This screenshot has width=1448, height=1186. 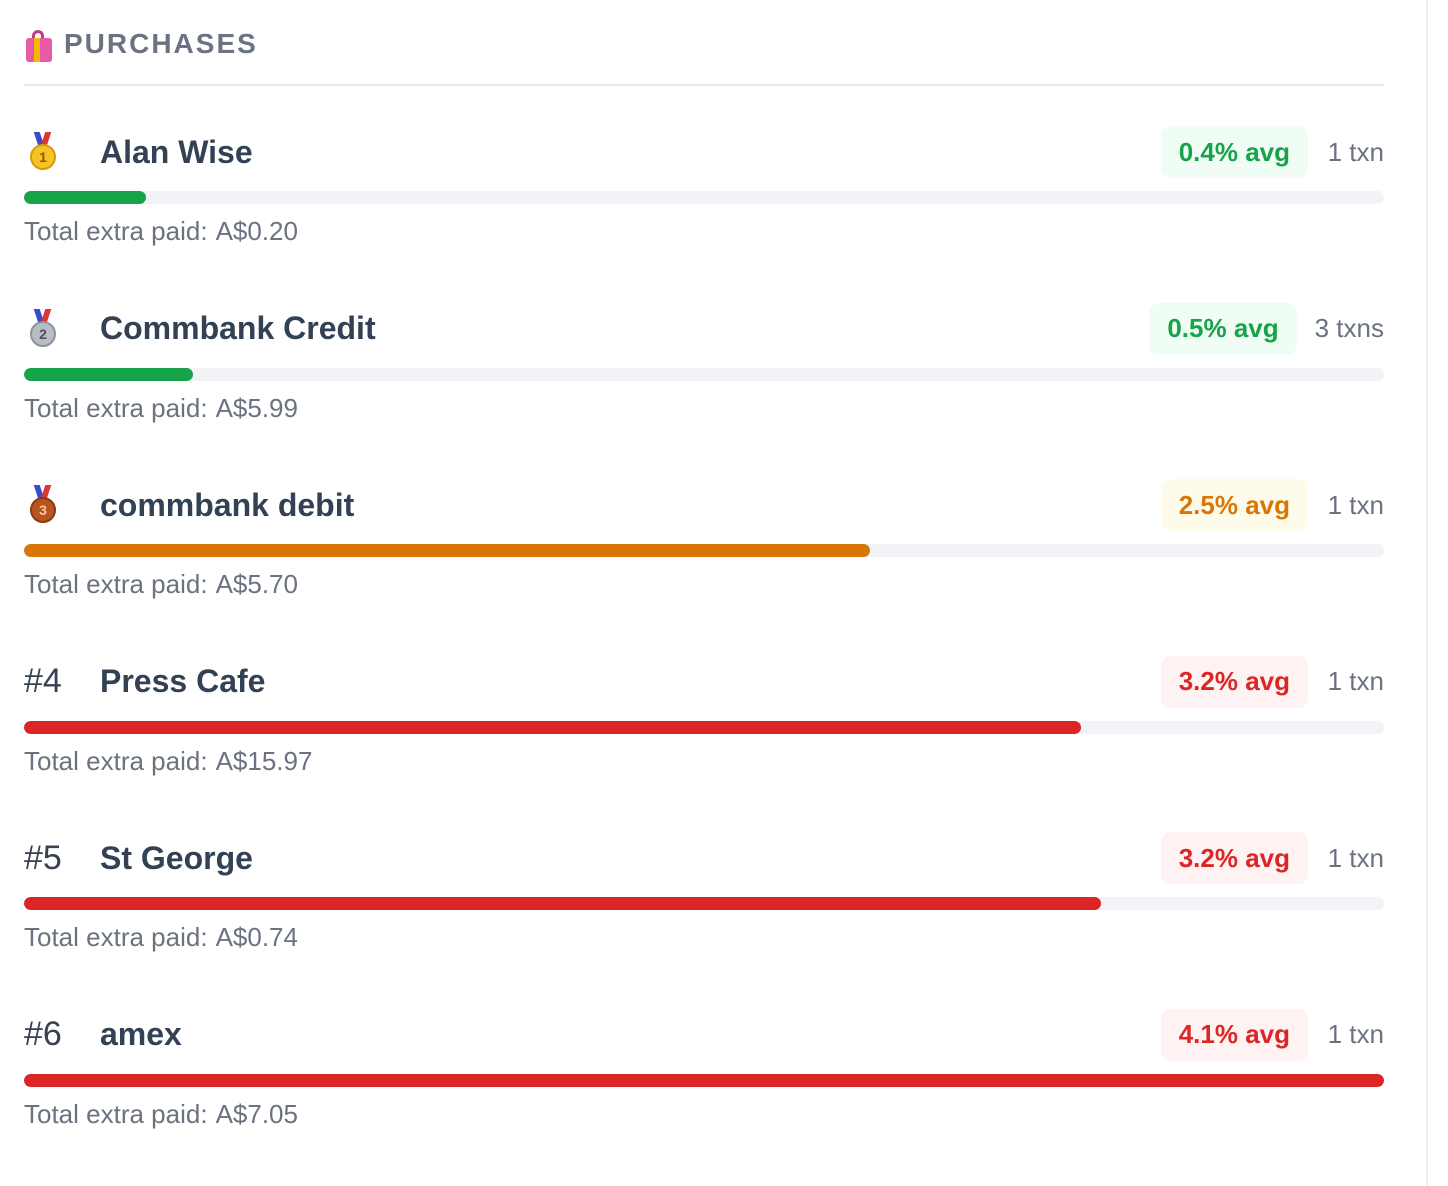 I want to click on rank-label: 1, so click(x=62, y=152).